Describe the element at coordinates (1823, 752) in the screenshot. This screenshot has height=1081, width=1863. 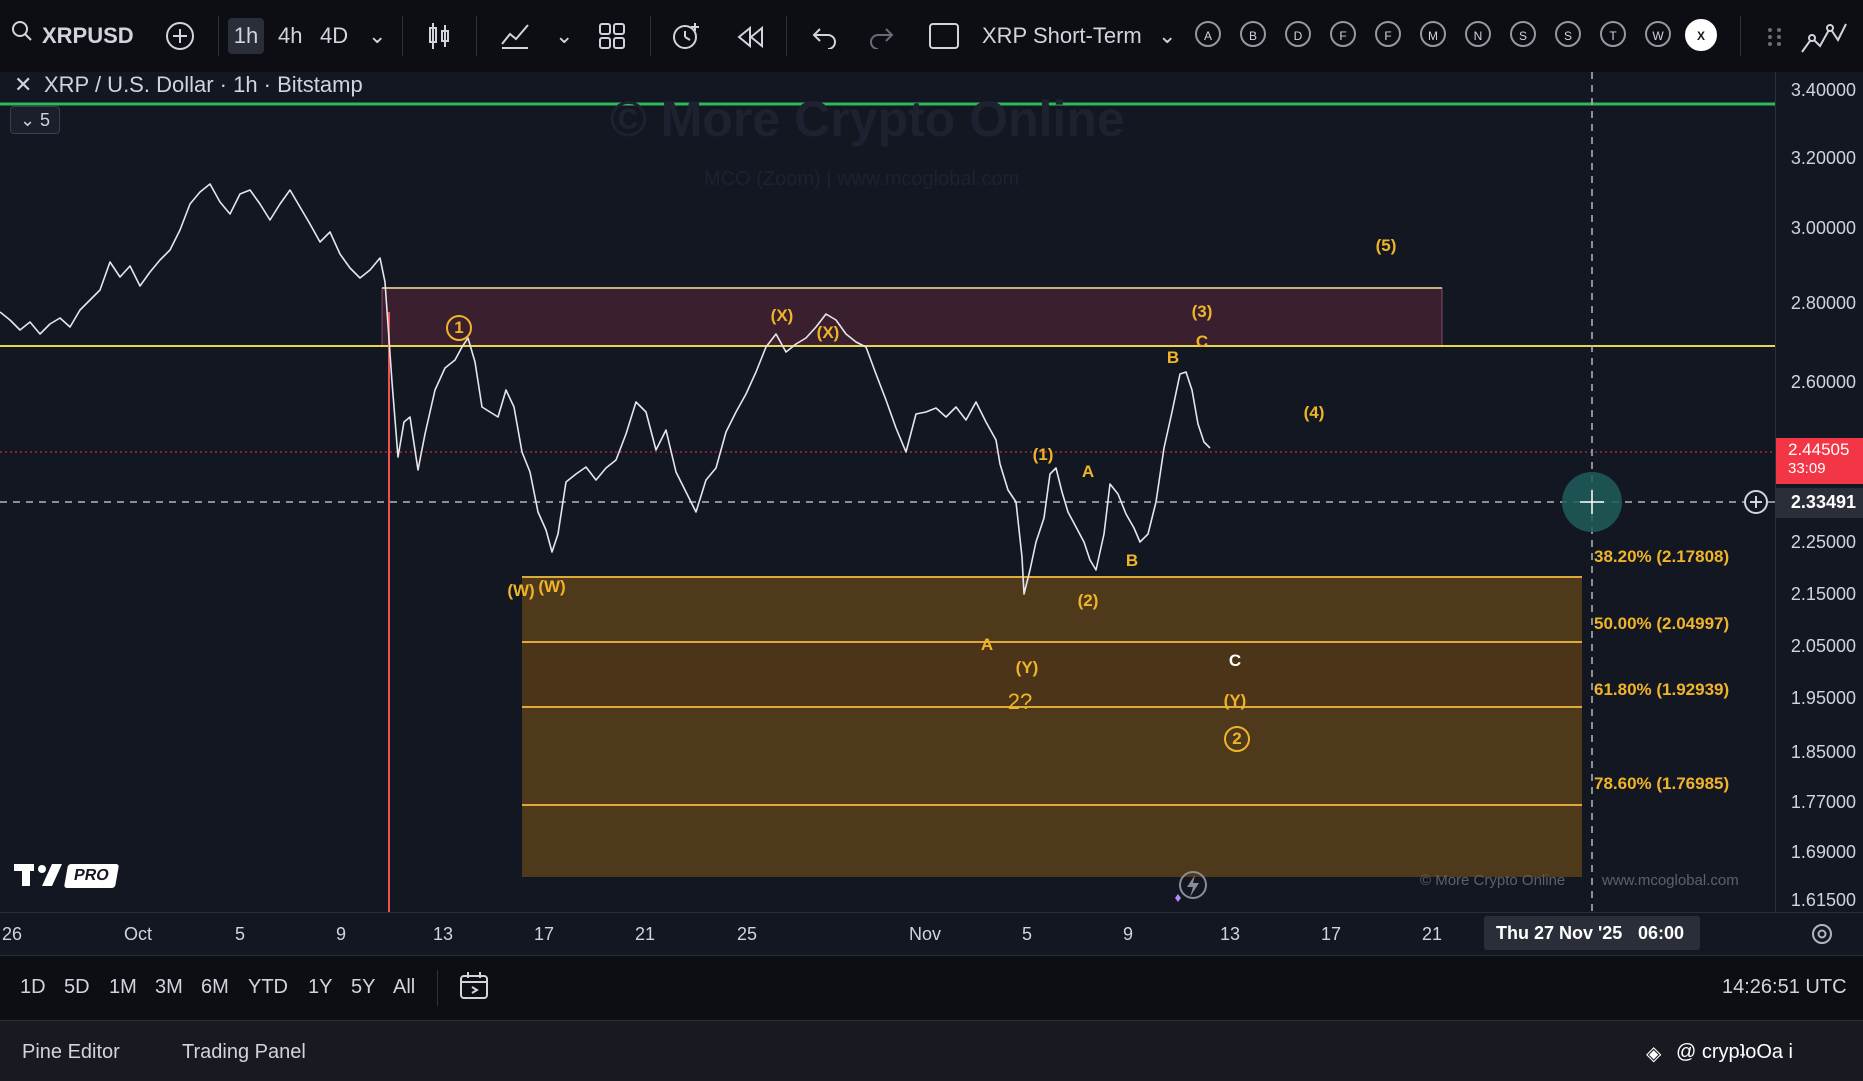
I see `price-tick: 1.85000` at that location.